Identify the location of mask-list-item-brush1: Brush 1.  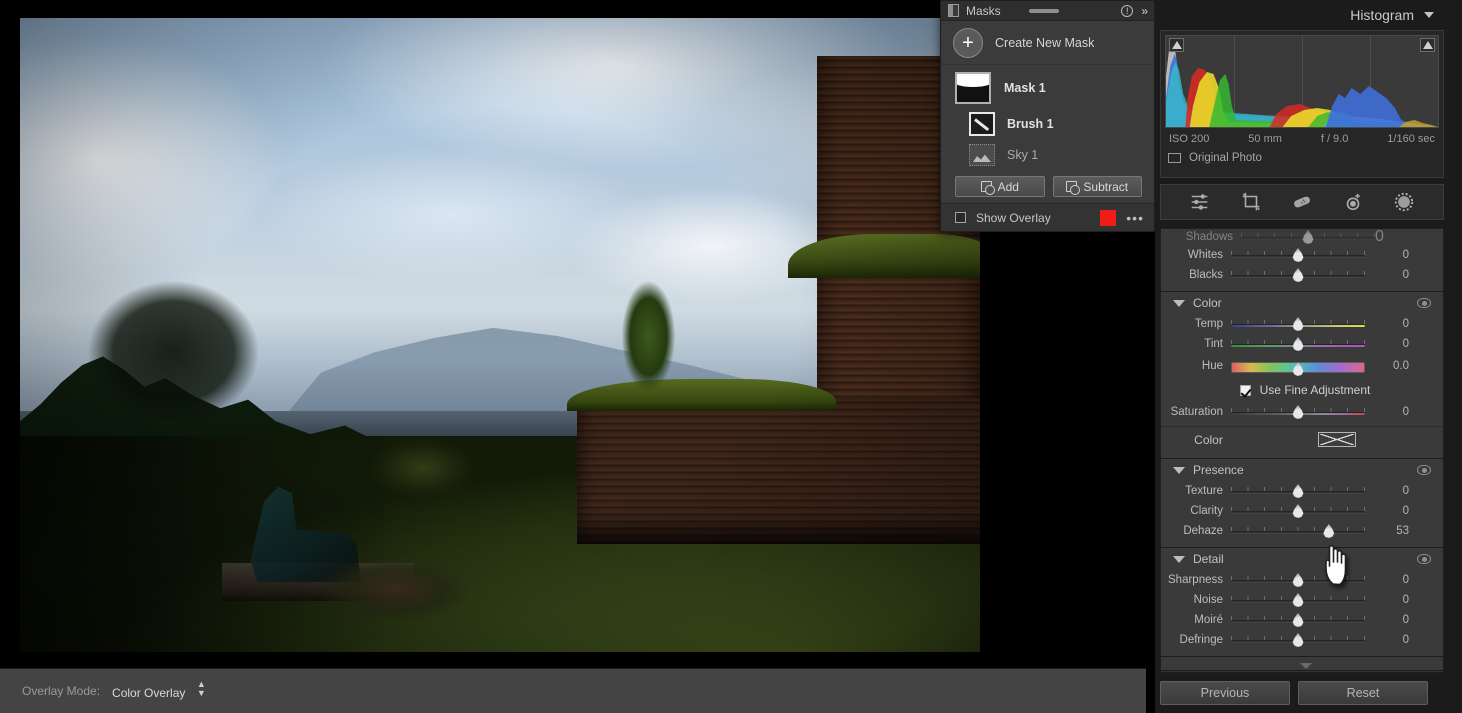
(1047, 124).